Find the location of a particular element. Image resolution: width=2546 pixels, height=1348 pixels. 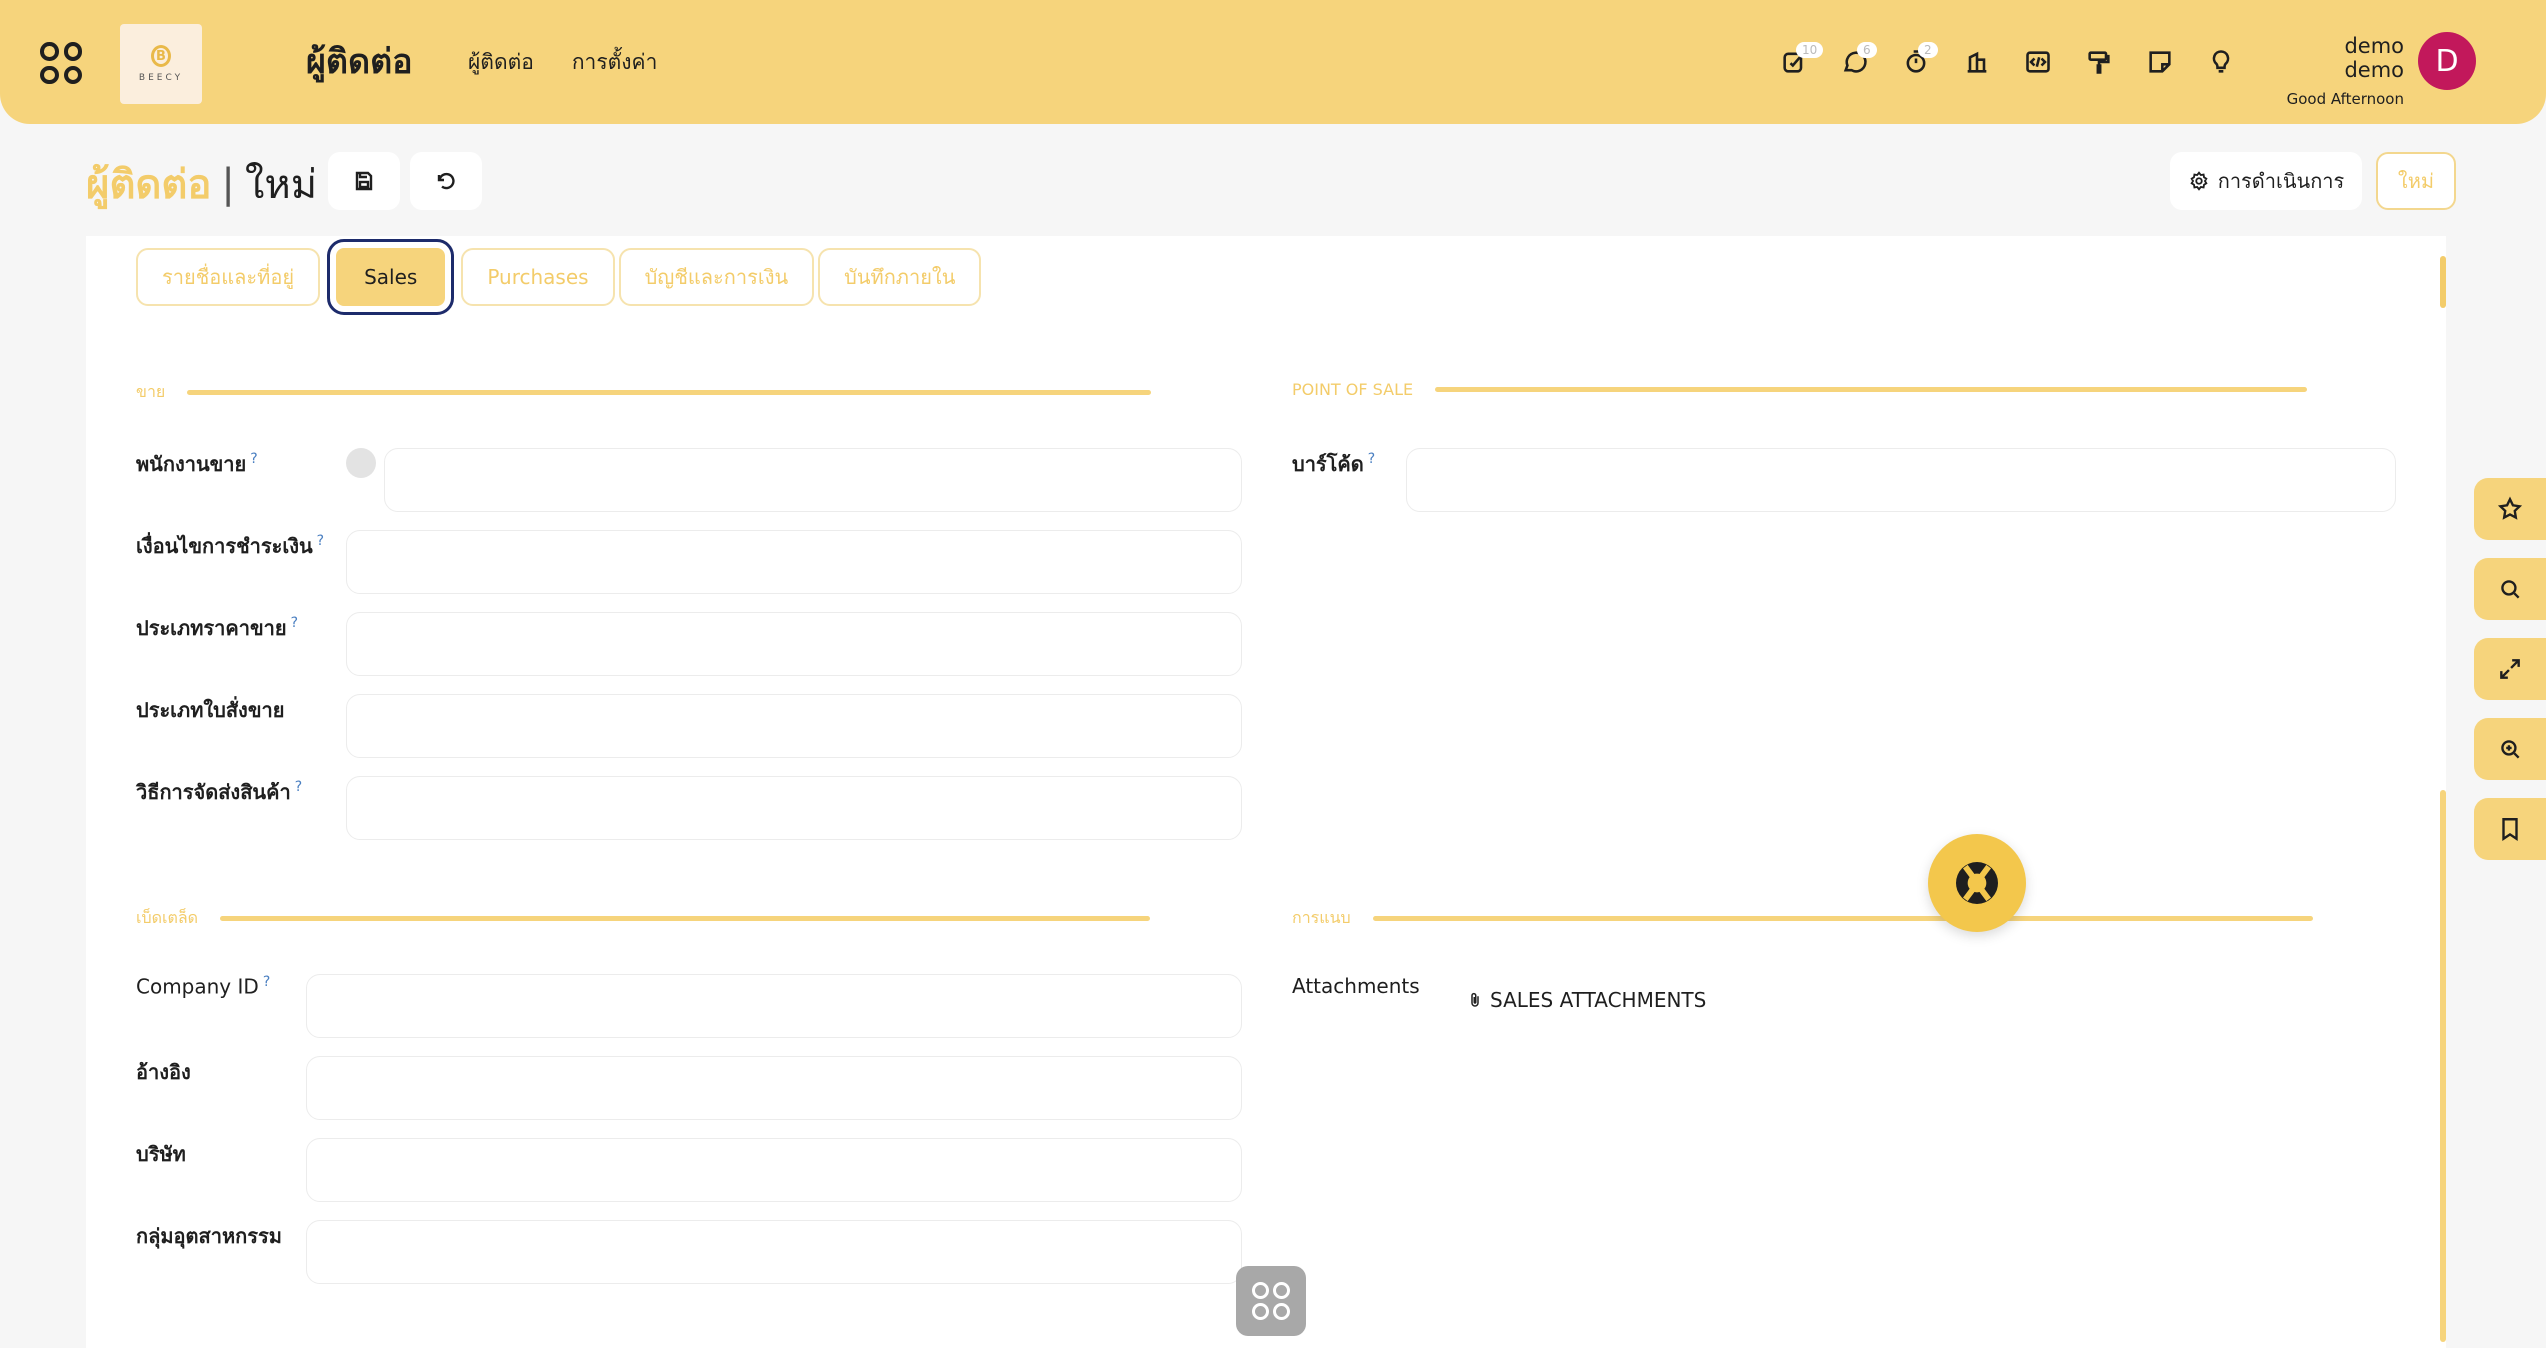

menu-item-contacts: ผู้ติดต่อ is located at coordinates (501, 62).